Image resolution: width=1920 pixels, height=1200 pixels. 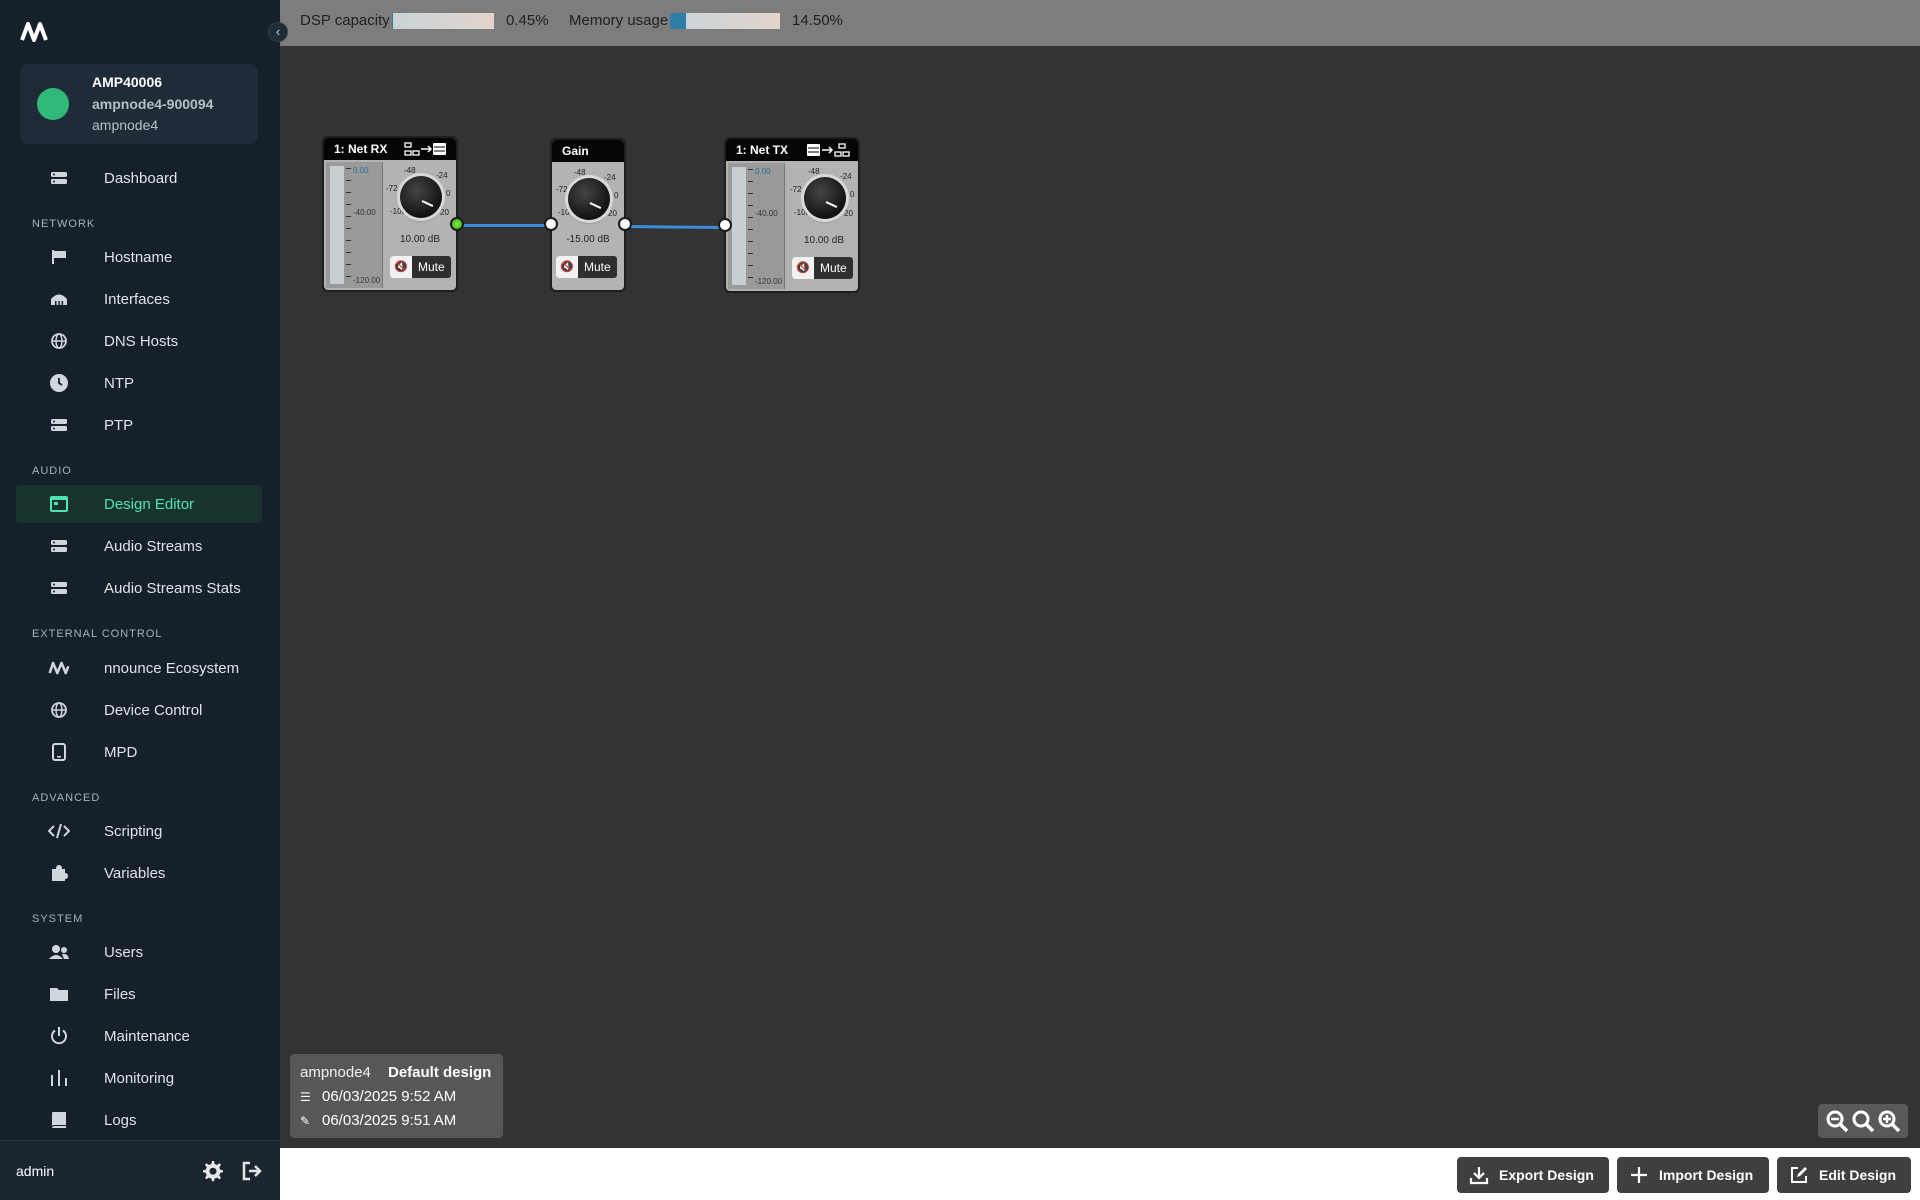 I want to click on wire-gain-nettx, so click(x=674, y=227).